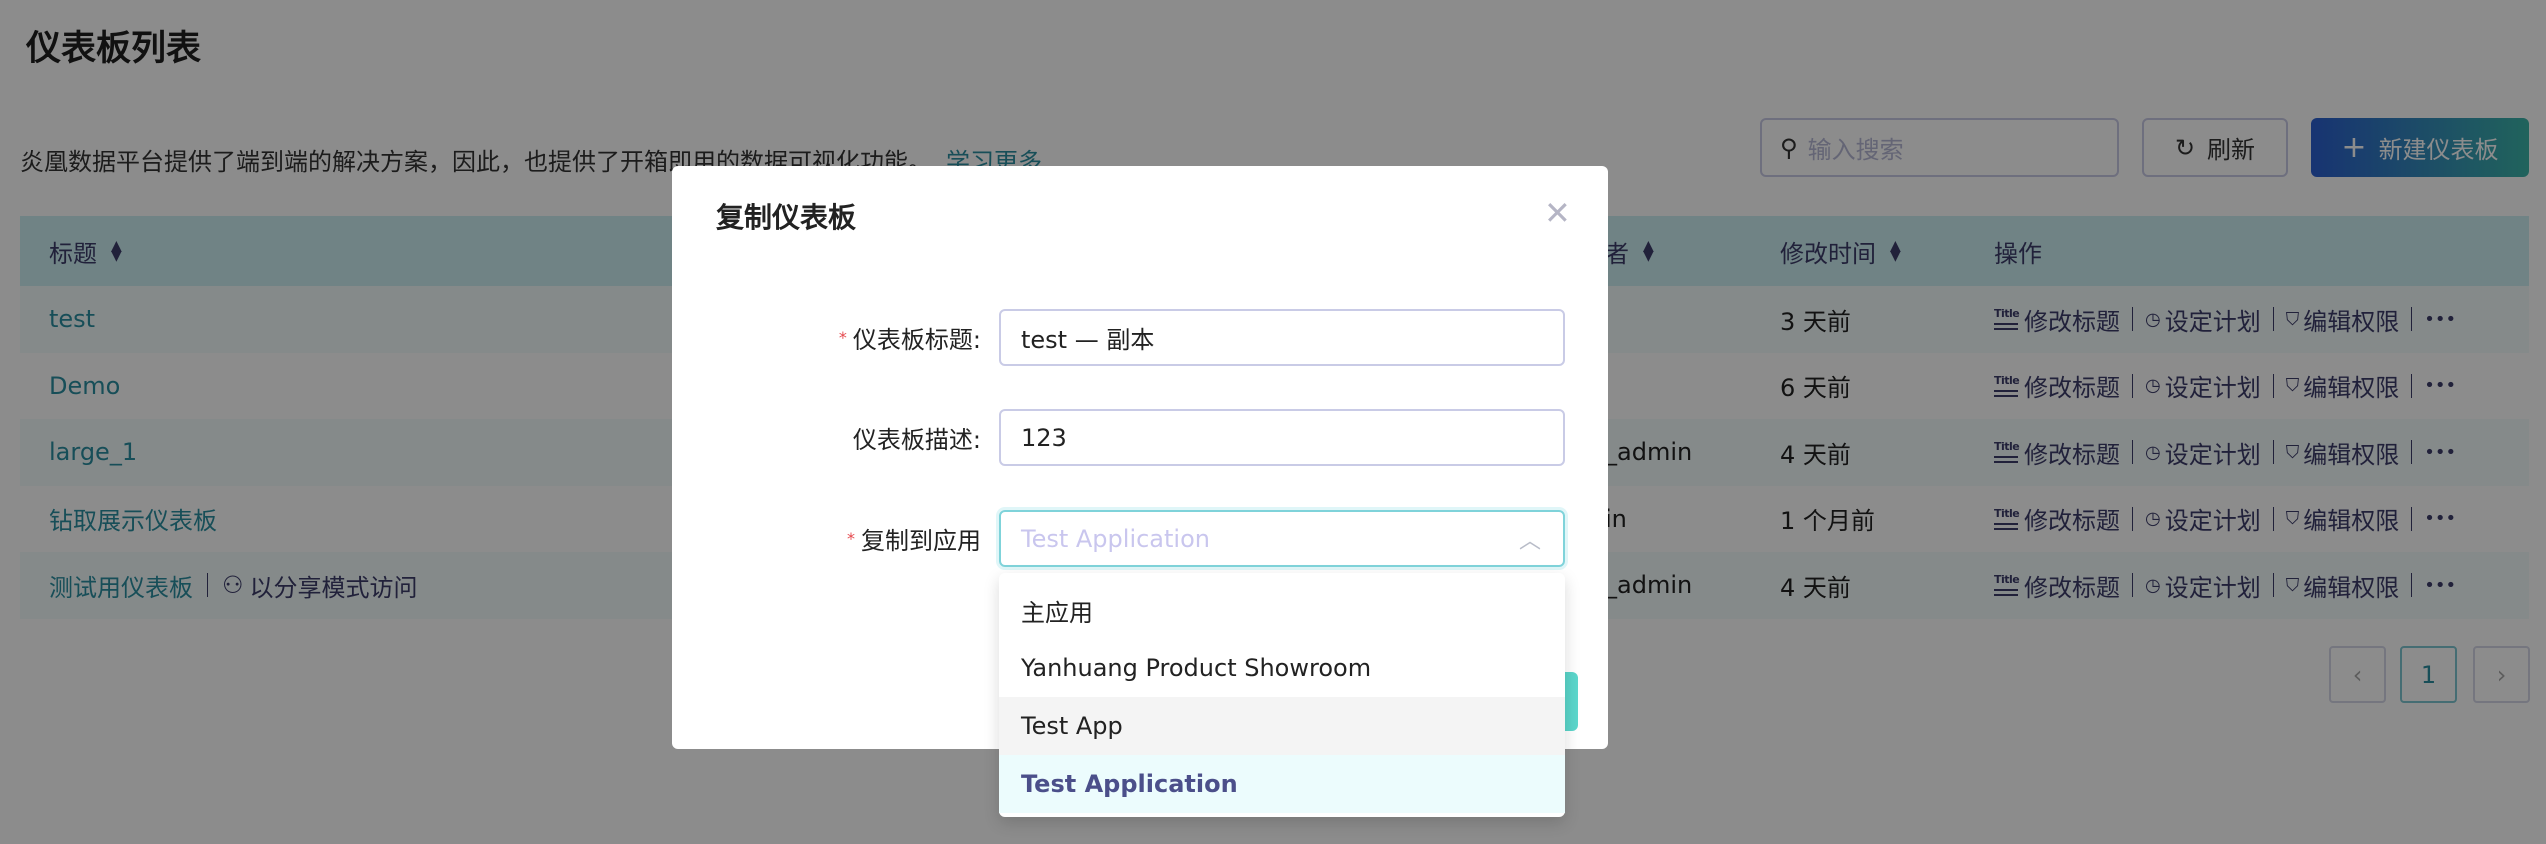 The image size is (2546, 844). Describe the element at coordinates (1282, 538) in the screenshot. I see `target-app-select: Test Application ︿` at that location.